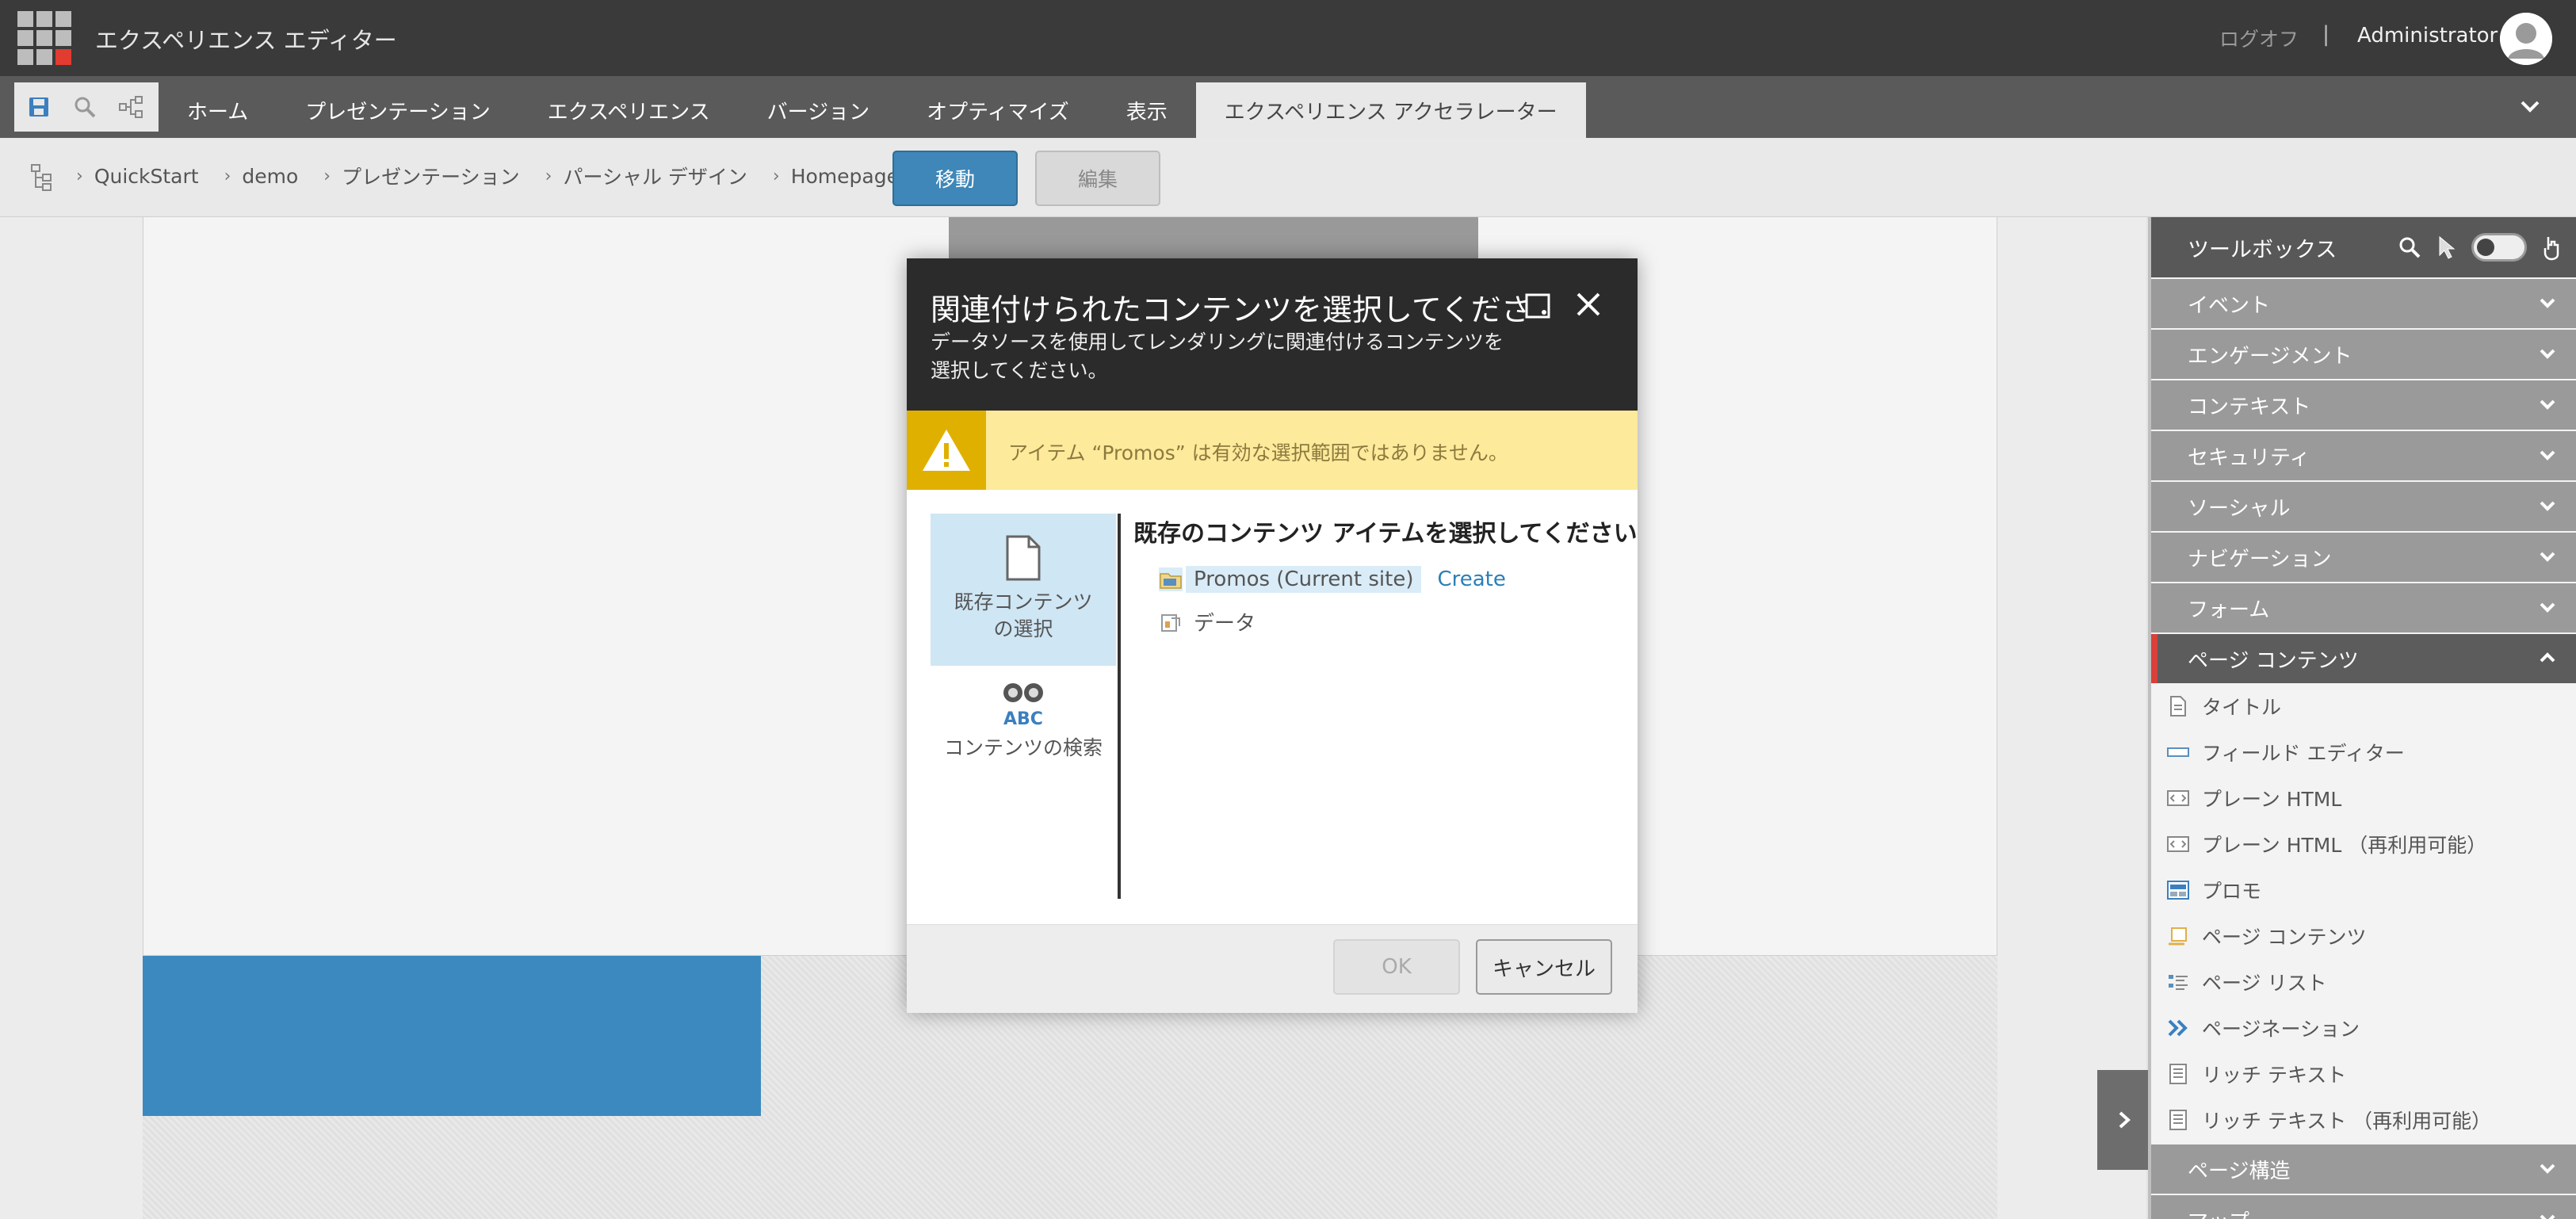  I want to click on section-page-content: ページ コンテンツ, so click(2363, 658).